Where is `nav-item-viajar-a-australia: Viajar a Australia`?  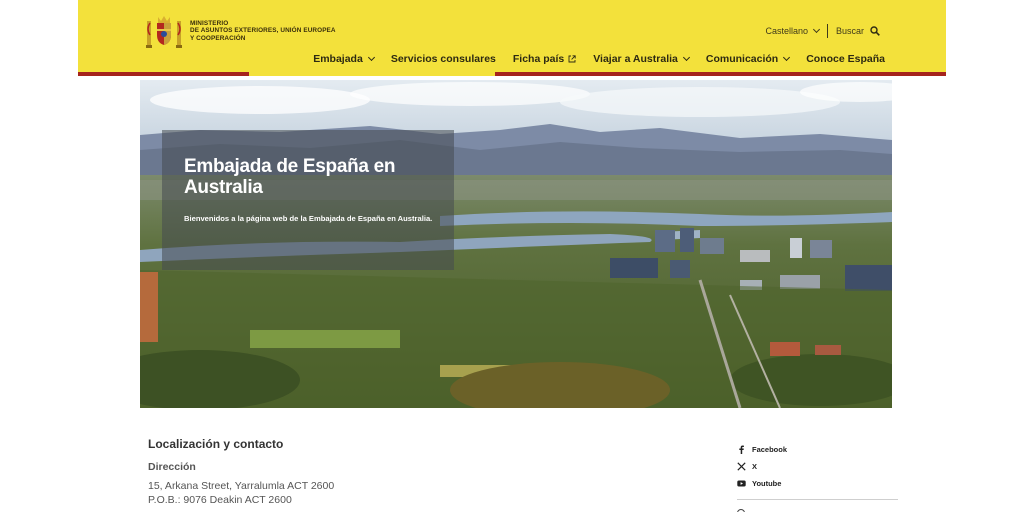 nav-item-viajar-a-australia: Viajar a Australia is located at coordinates (641, 59).